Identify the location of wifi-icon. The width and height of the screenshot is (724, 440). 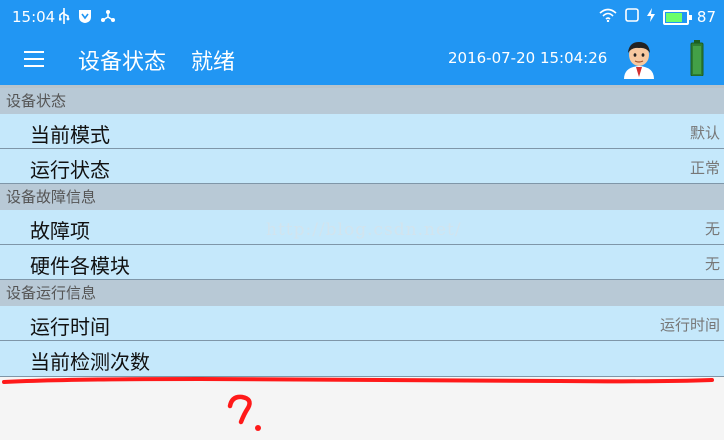
(608, 17).